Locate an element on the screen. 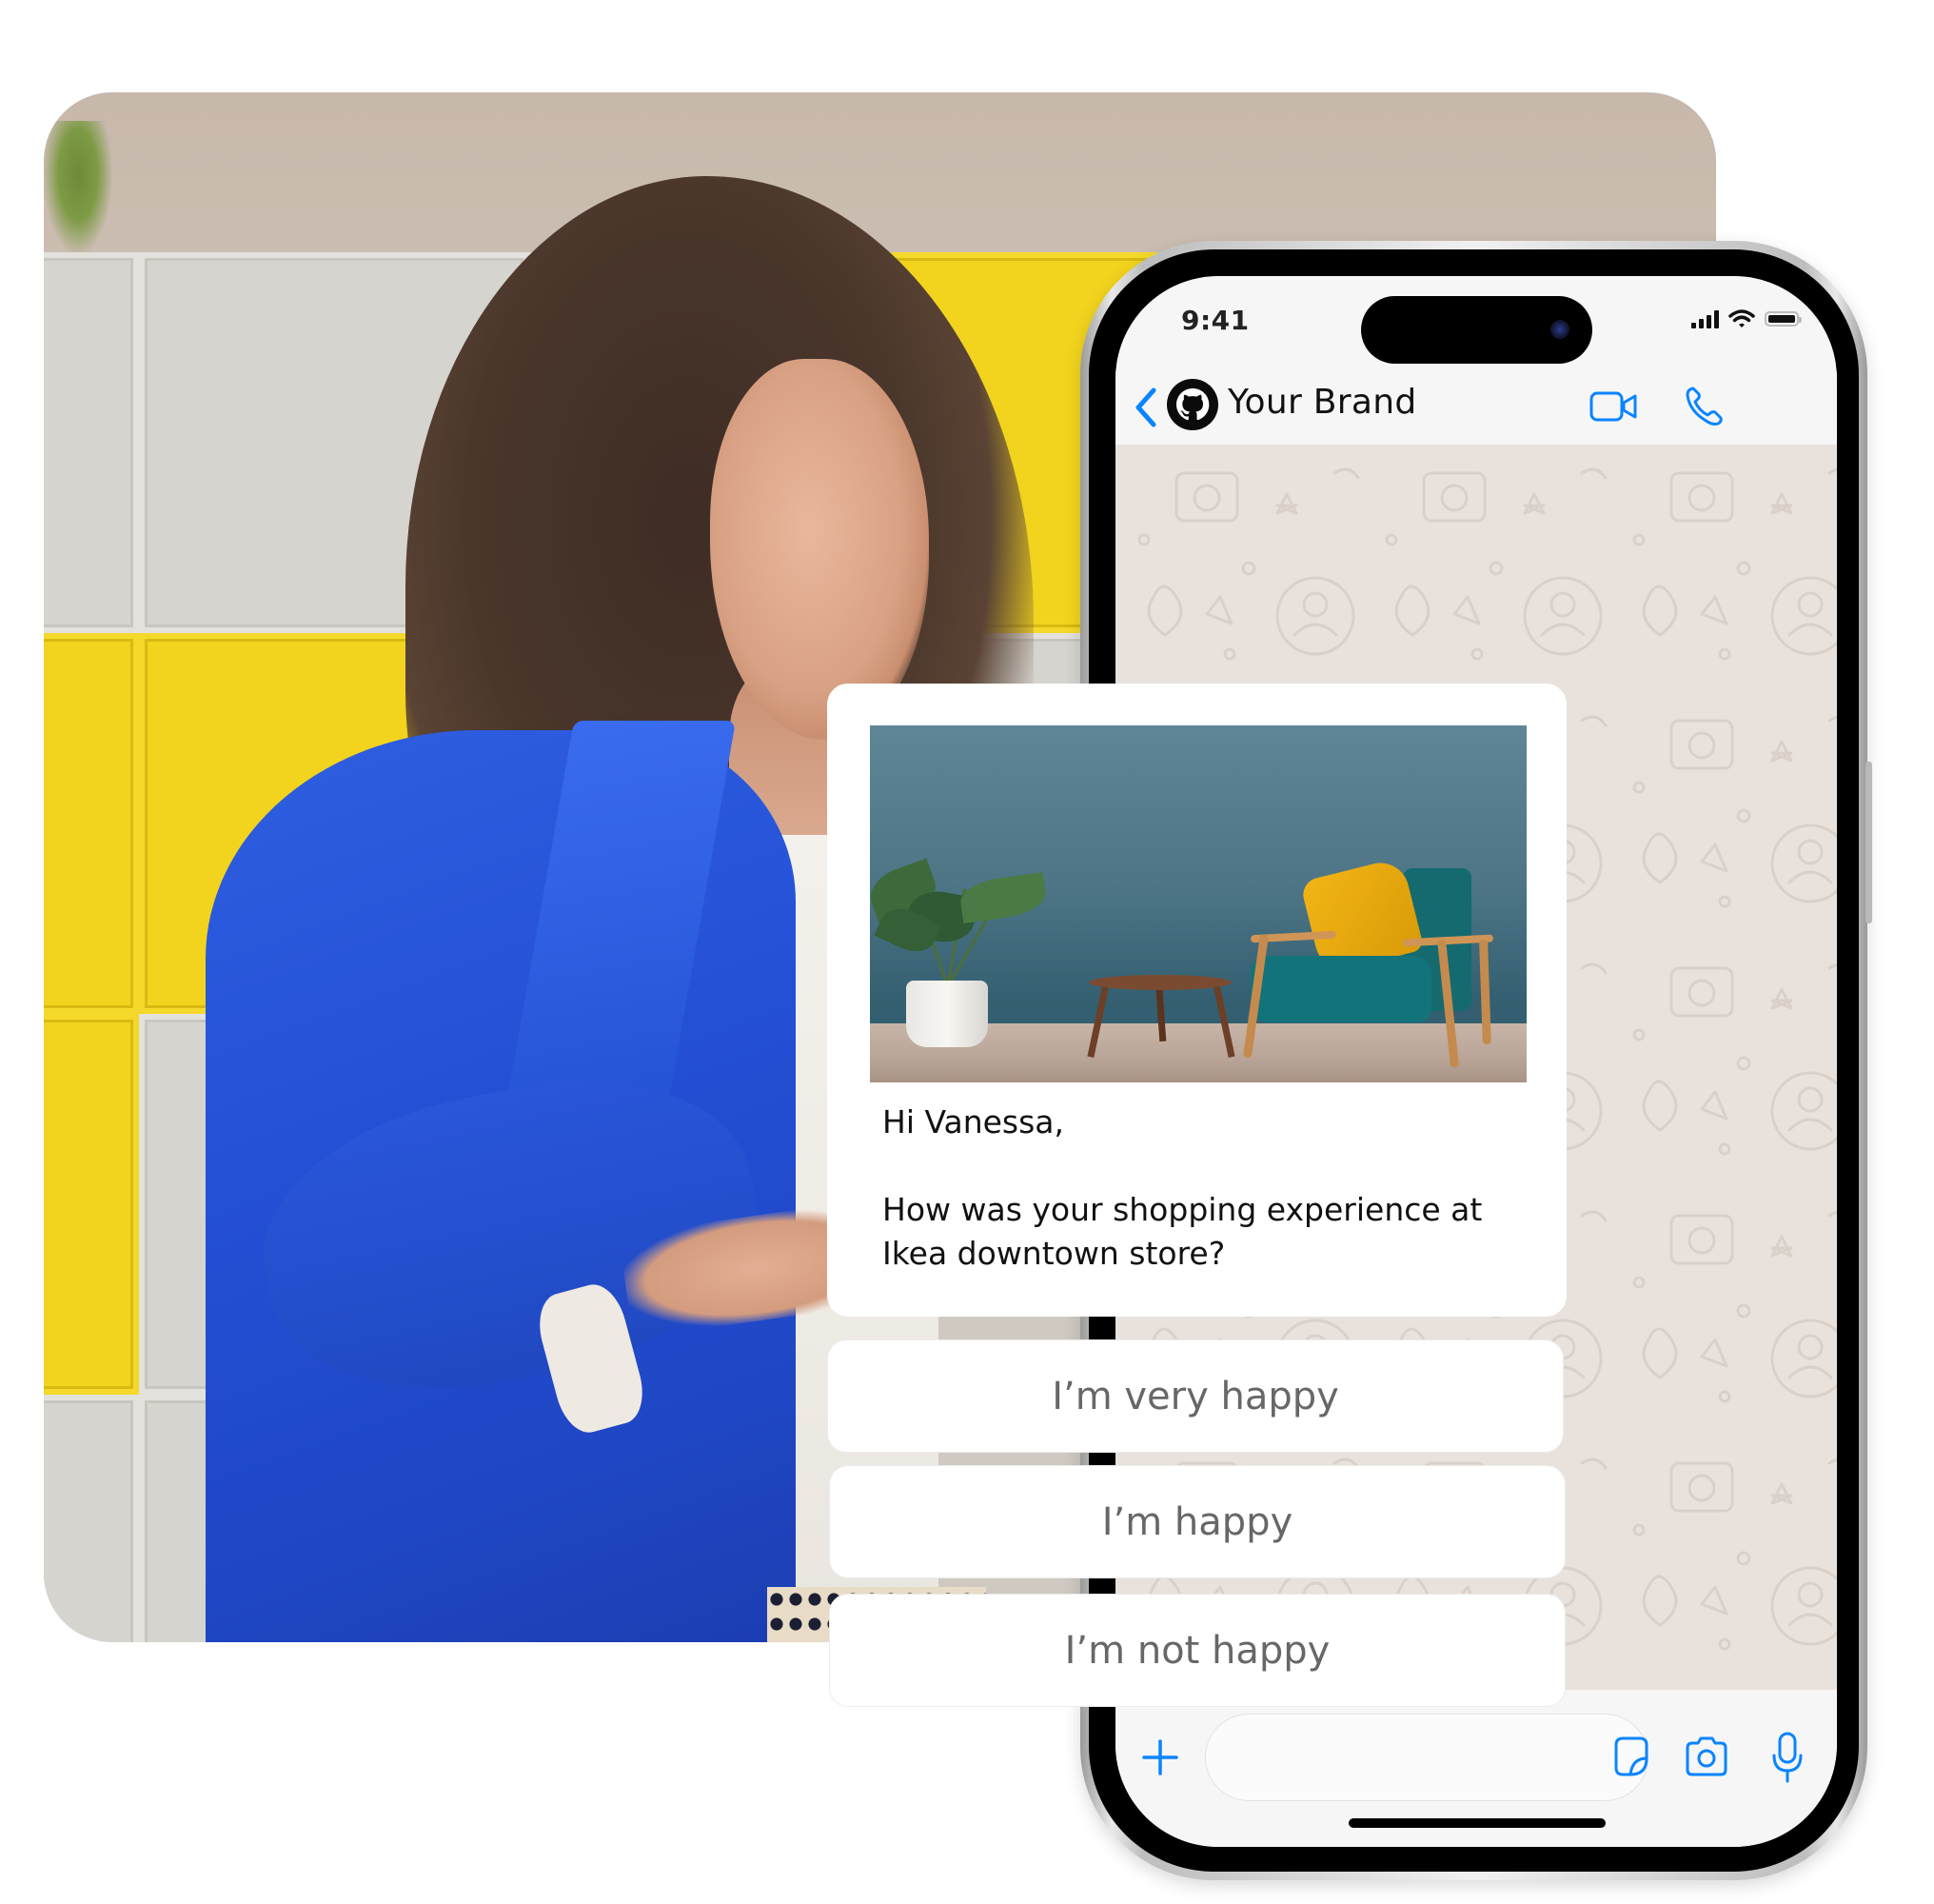 This screenshot has width=1934, height=1904. message-input is located at coordinates (1426, 1757).